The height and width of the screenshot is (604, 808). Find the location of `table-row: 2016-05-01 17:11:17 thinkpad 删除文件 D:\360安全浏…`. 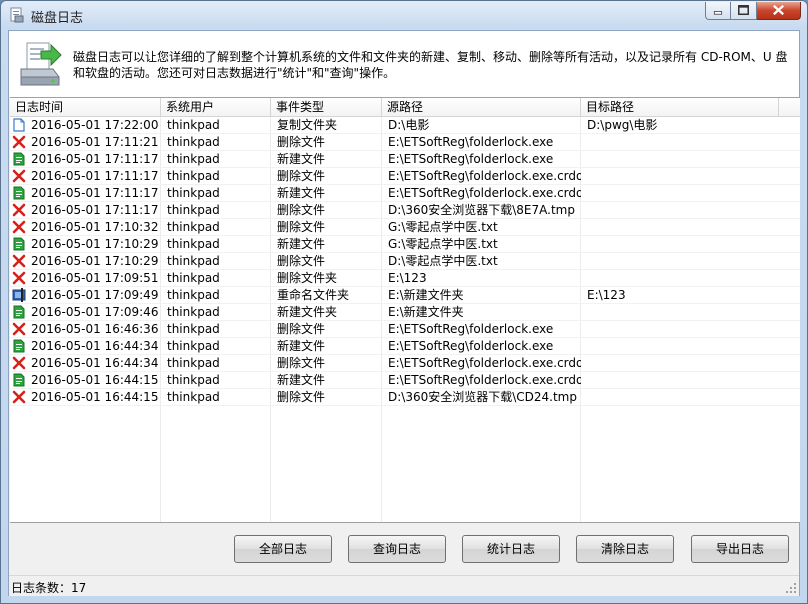

table-row: 2016-05-01 17:11:17 thinkpad 删除文件 D:\360安全浏… is located at coordinates (405, 210).